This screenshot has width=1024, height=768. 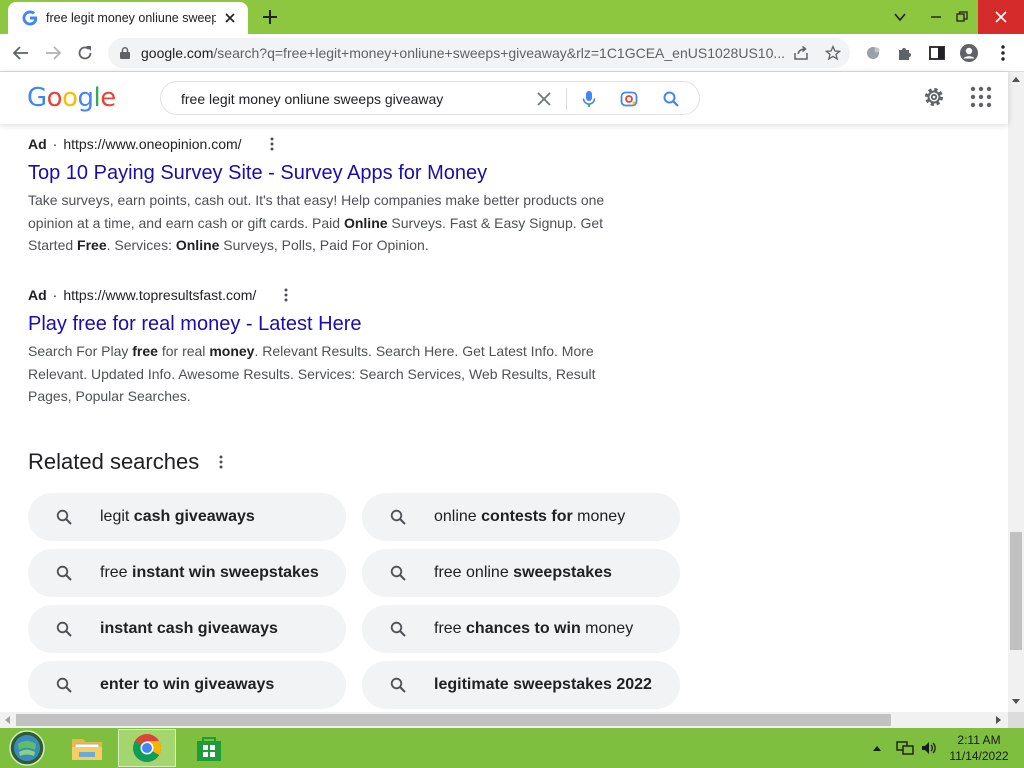 I want to click on vertical-scrollbar, so click(x=1016, y=392).